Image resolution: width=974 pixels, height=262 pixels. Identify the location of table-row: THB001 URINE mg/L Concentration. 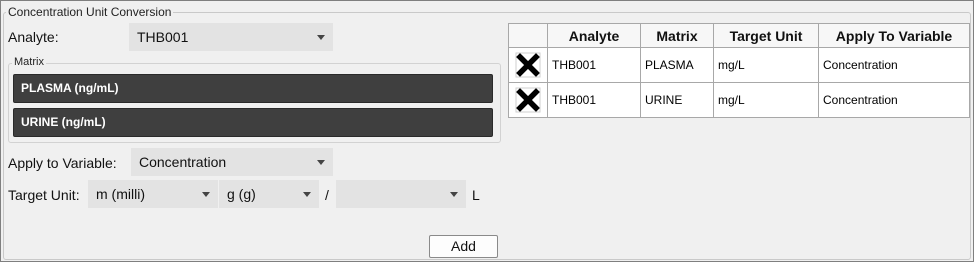
(739, 100).